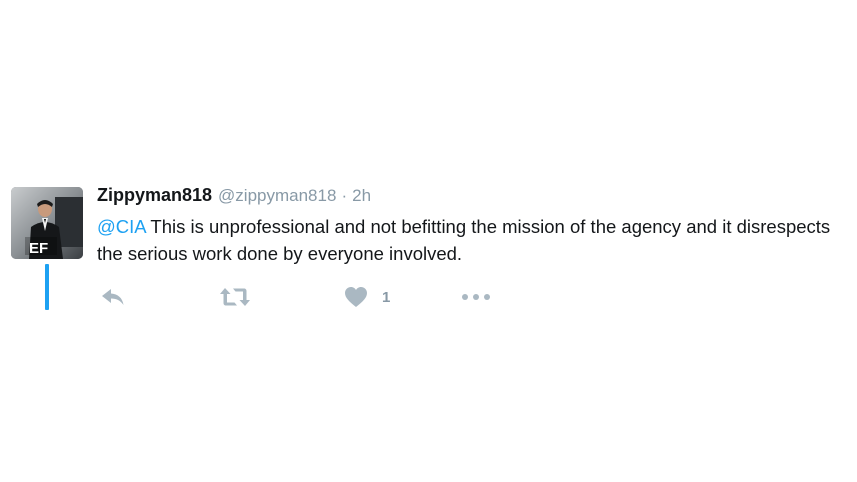 The width and height of the screenshot is (857, 482). I want to click on thread-line, so click(47, 287).